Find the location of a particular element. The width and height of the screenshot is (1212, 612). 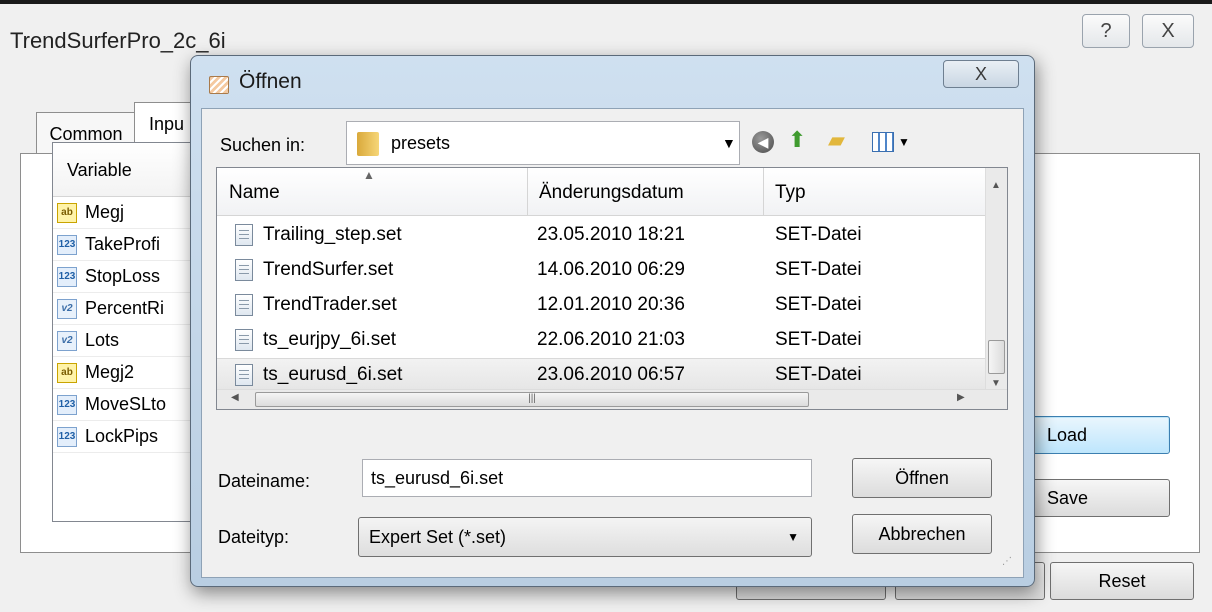

scroll-down-icon: ▼ is located at coordinates (996, 383).